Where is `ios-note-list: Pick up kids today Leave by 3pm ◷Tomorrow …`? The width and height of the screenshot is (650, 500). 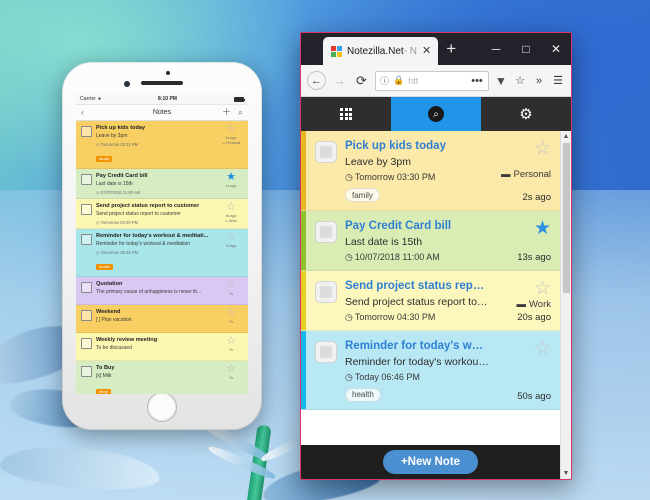 ios-note-list: Pick up kids today Leave by 3pm ◷Tomorrow … is located at coordinates (162, 257).